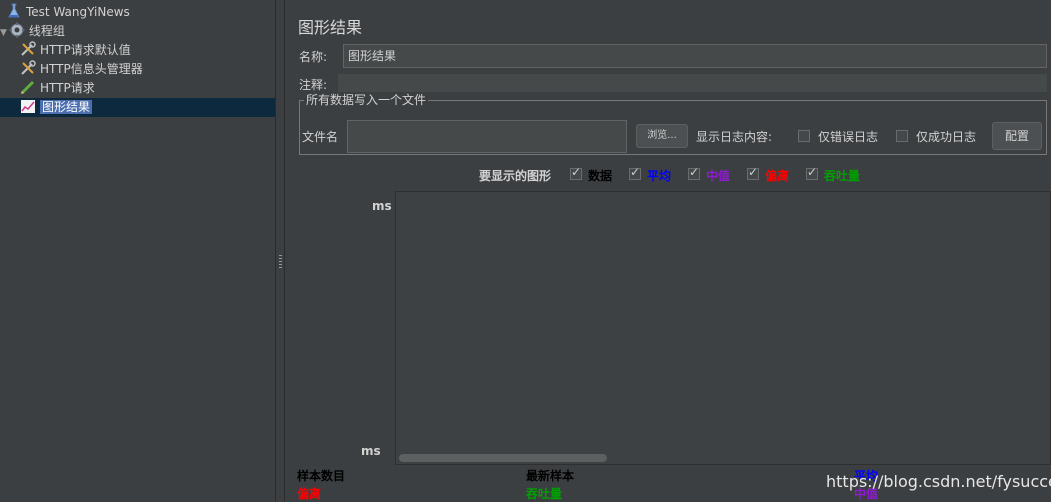  I want to click on graphs-to-display-label: 要显示的图形, so click(515, 176).